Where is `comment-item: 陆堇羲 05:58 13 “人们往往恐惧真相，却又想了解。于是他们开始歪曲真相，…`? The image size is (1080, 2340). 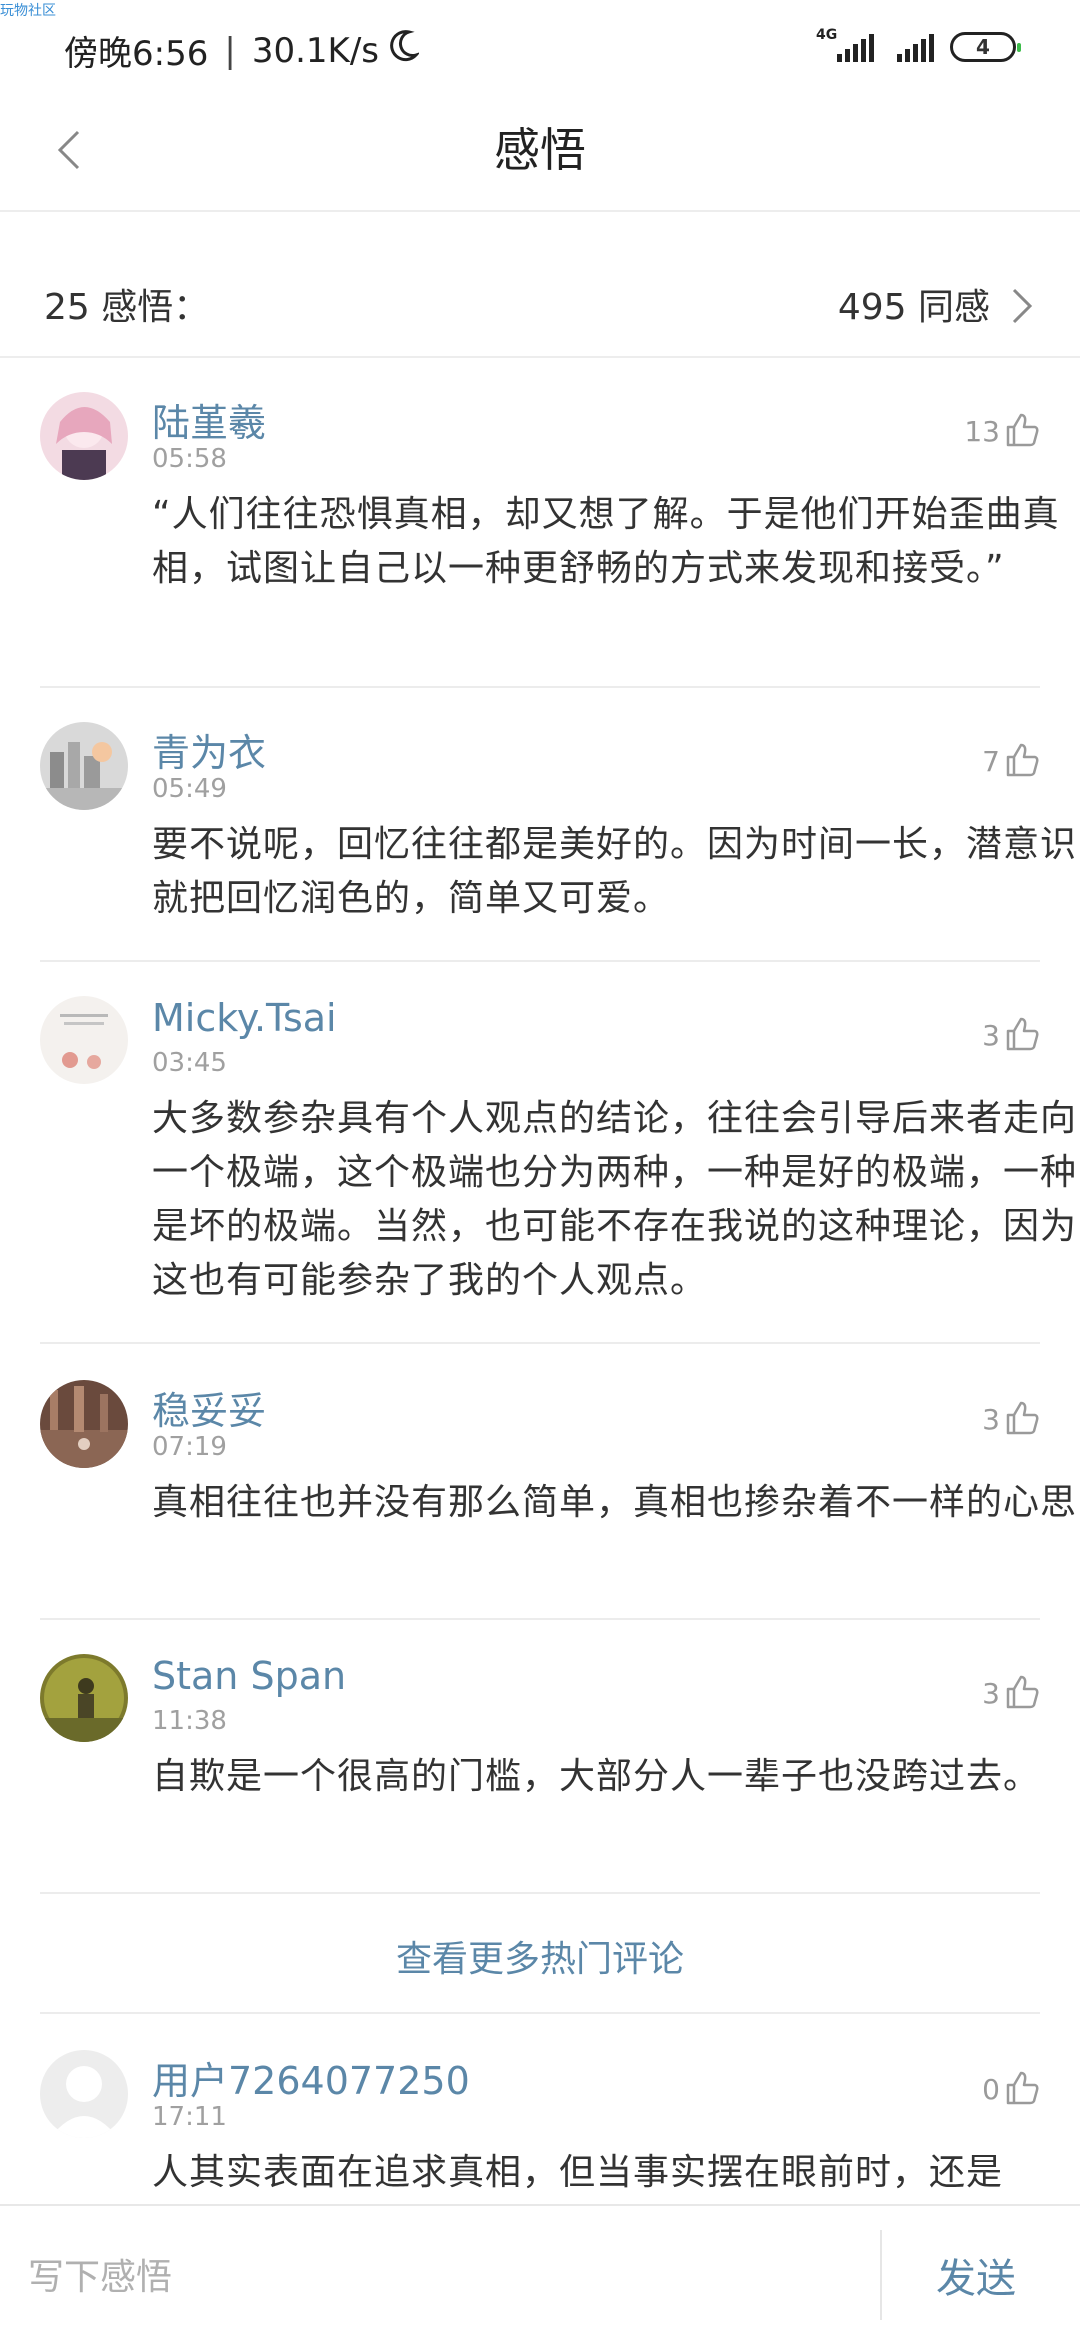
comment-item: 陆堇羲 05:58 13 “人们往往恐惧真相，却又想了解。于是他们开始歪曲真相，… is located at coordinates (549, 540).